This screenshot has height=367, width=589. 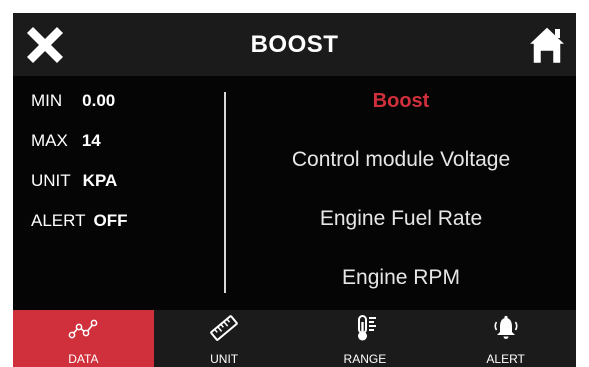 What do you see at coordinates (51, 180) in the screenshot?
I see `unit-label: UNIT` at bounding box center [51, 180].